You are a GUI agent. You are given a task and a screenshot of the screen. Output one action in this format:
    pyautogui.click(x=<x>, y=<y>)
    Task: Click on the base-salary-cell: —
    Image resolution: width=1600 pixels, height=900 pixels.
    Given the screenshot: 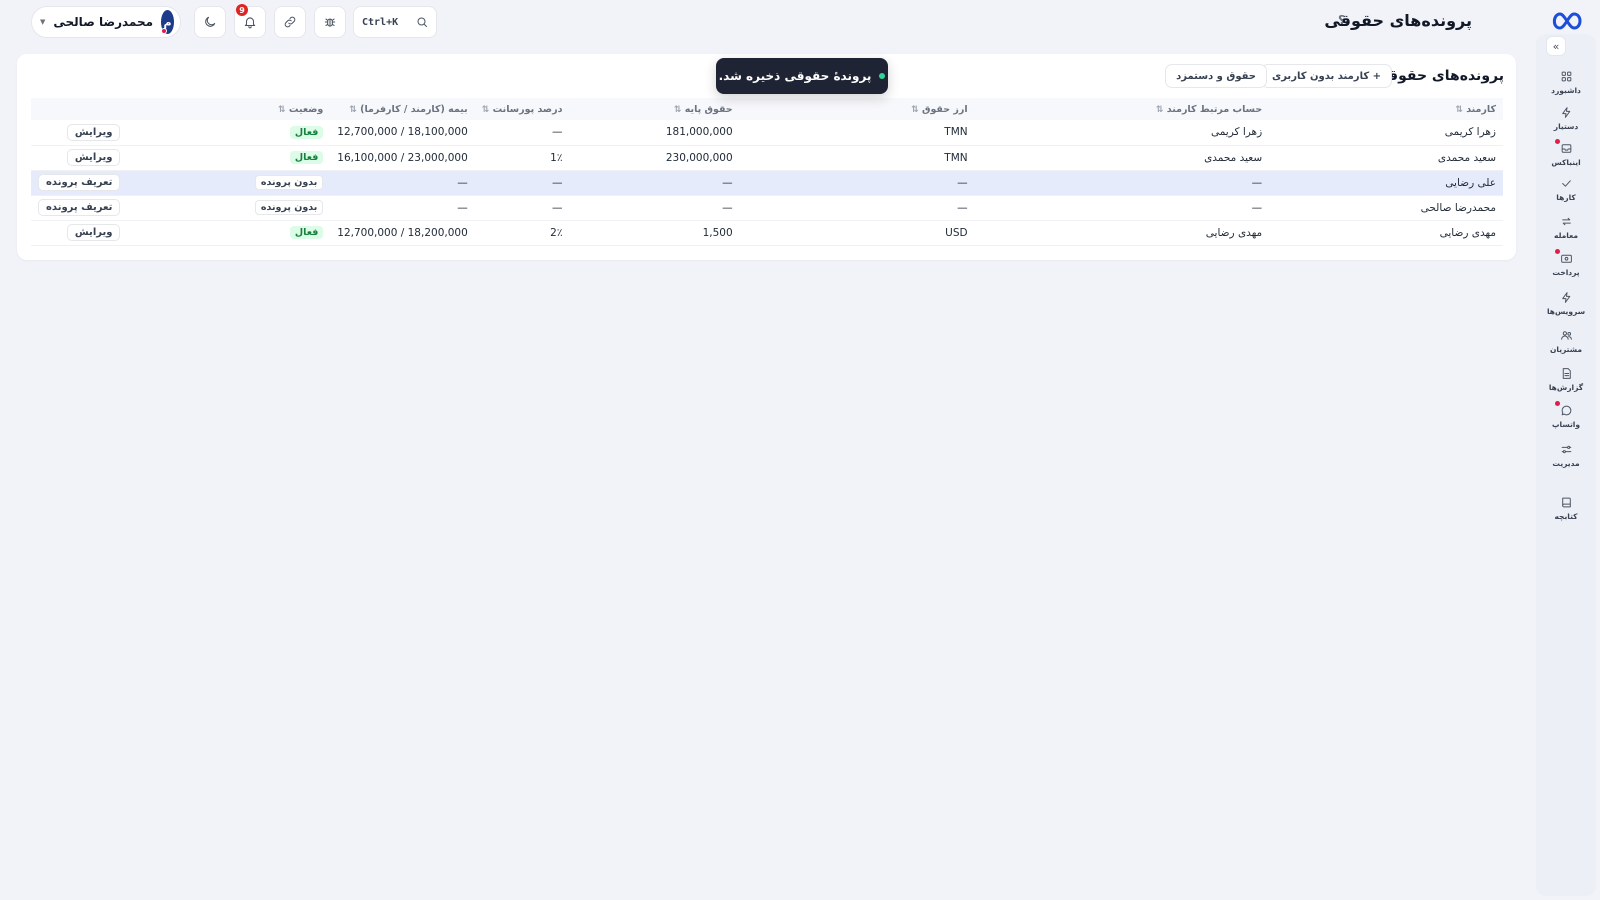 What is the action you would take?
    pyautogui.click(x=654, y=183)
    